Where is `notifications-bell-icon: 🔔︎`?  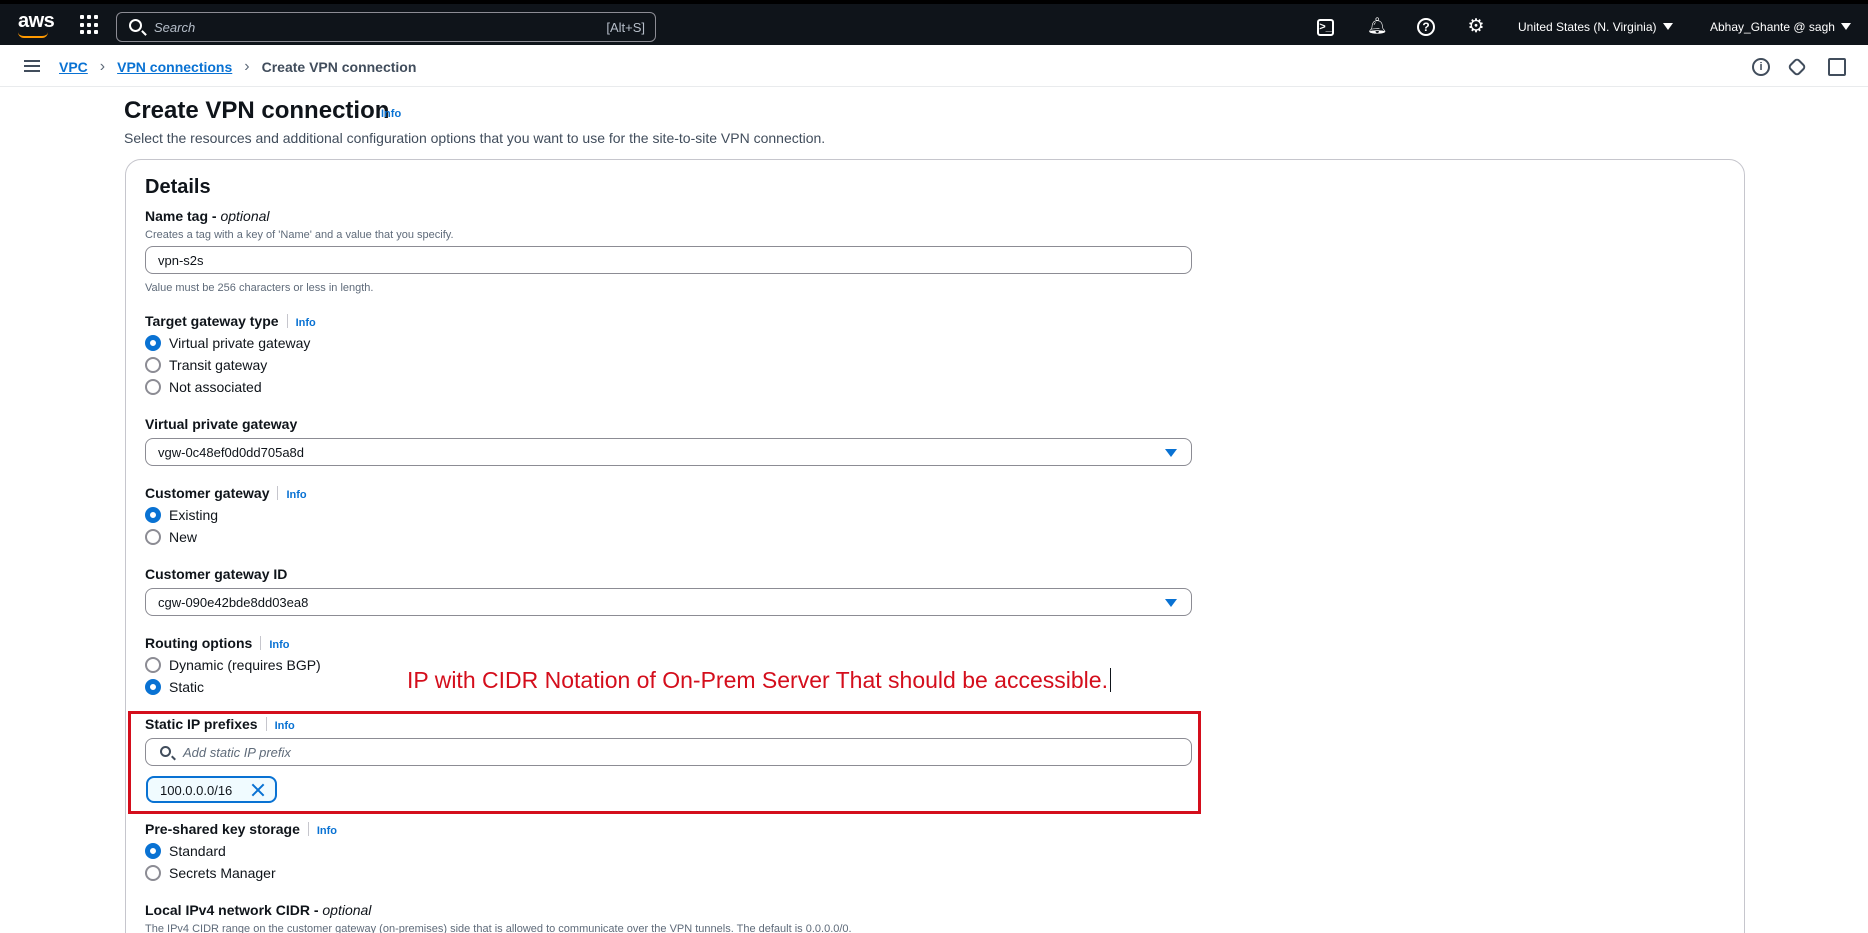 notifications-bell-icon: 🔔︎ is located at coordinates (1377, 27).